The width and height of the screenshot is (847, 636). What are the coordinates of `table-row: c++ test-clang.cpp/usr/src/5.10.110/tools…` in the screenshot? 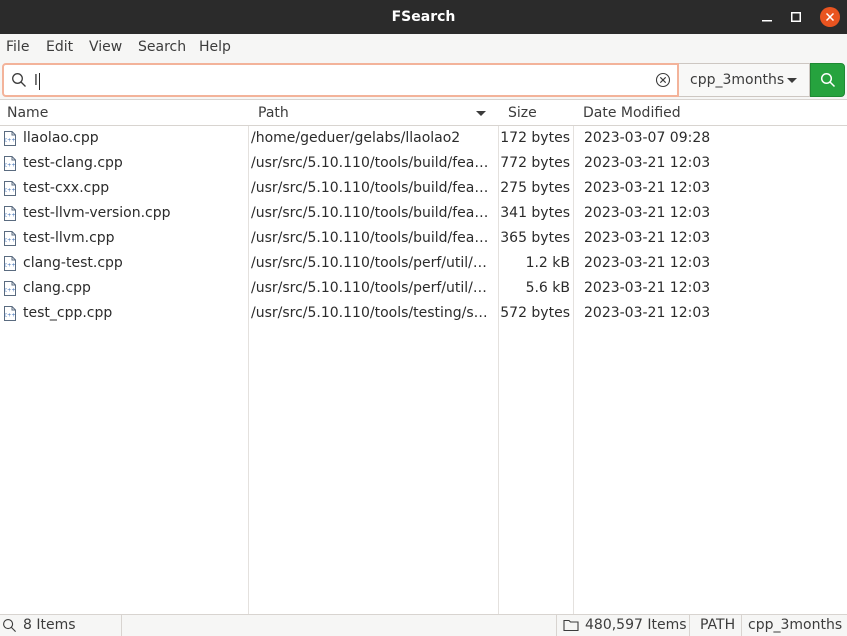 It's located at (423, 163).